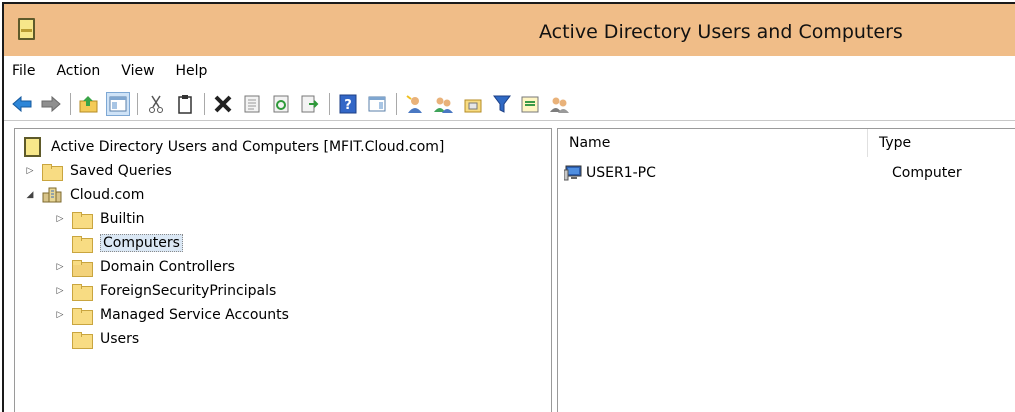 Image resolution: width=1015 pixels, height=412 pixels. Describe the element at coordinates (590, 143) in the screenshot. I see `column-header-label: Name` at that location.